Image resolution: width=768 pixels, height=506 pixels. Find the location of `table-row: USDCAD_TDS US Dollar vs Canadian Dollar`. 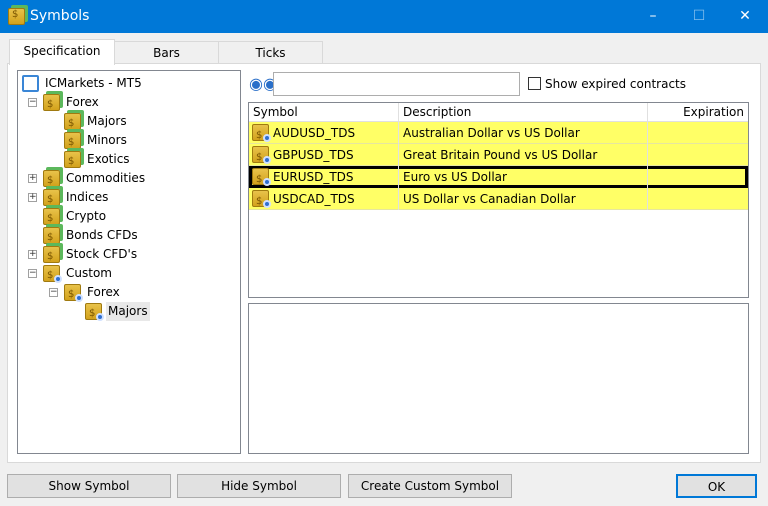

table-row: USDCAD_TDS US Dollar vs Canadian Dollar is located at coordinates (498, 200).